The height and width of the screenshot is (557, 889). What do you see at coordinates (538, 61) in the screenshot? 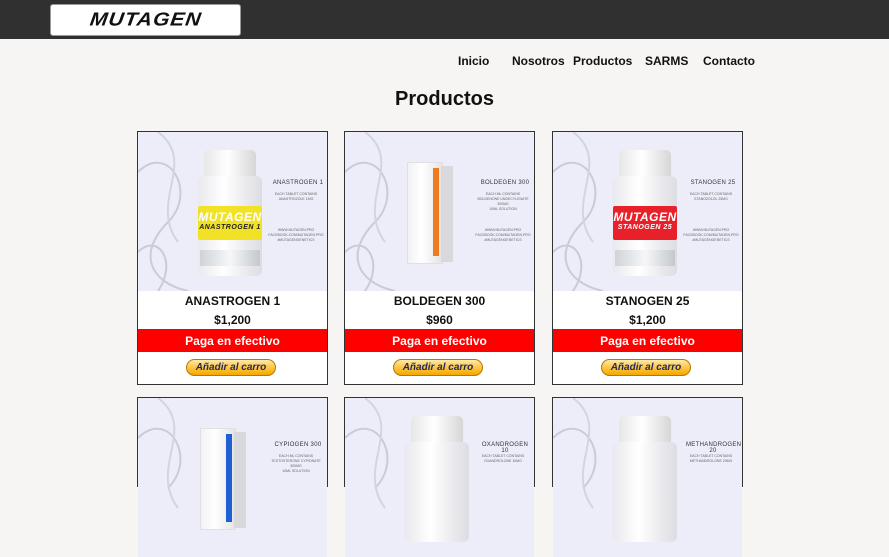
I see `nav-item-nosotros: Nosotros` at bounding box center [538, 61].